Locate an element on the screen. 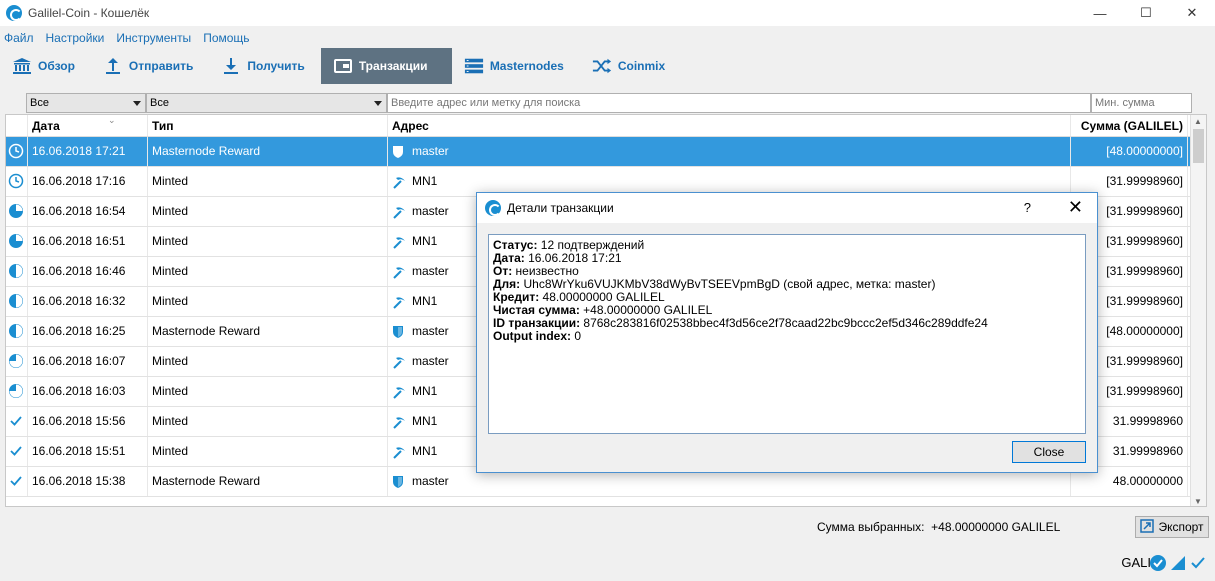 This screenshot has width=1215, height=581. scroll-down-icon: ▼ is located at coordinates (1198, 501).